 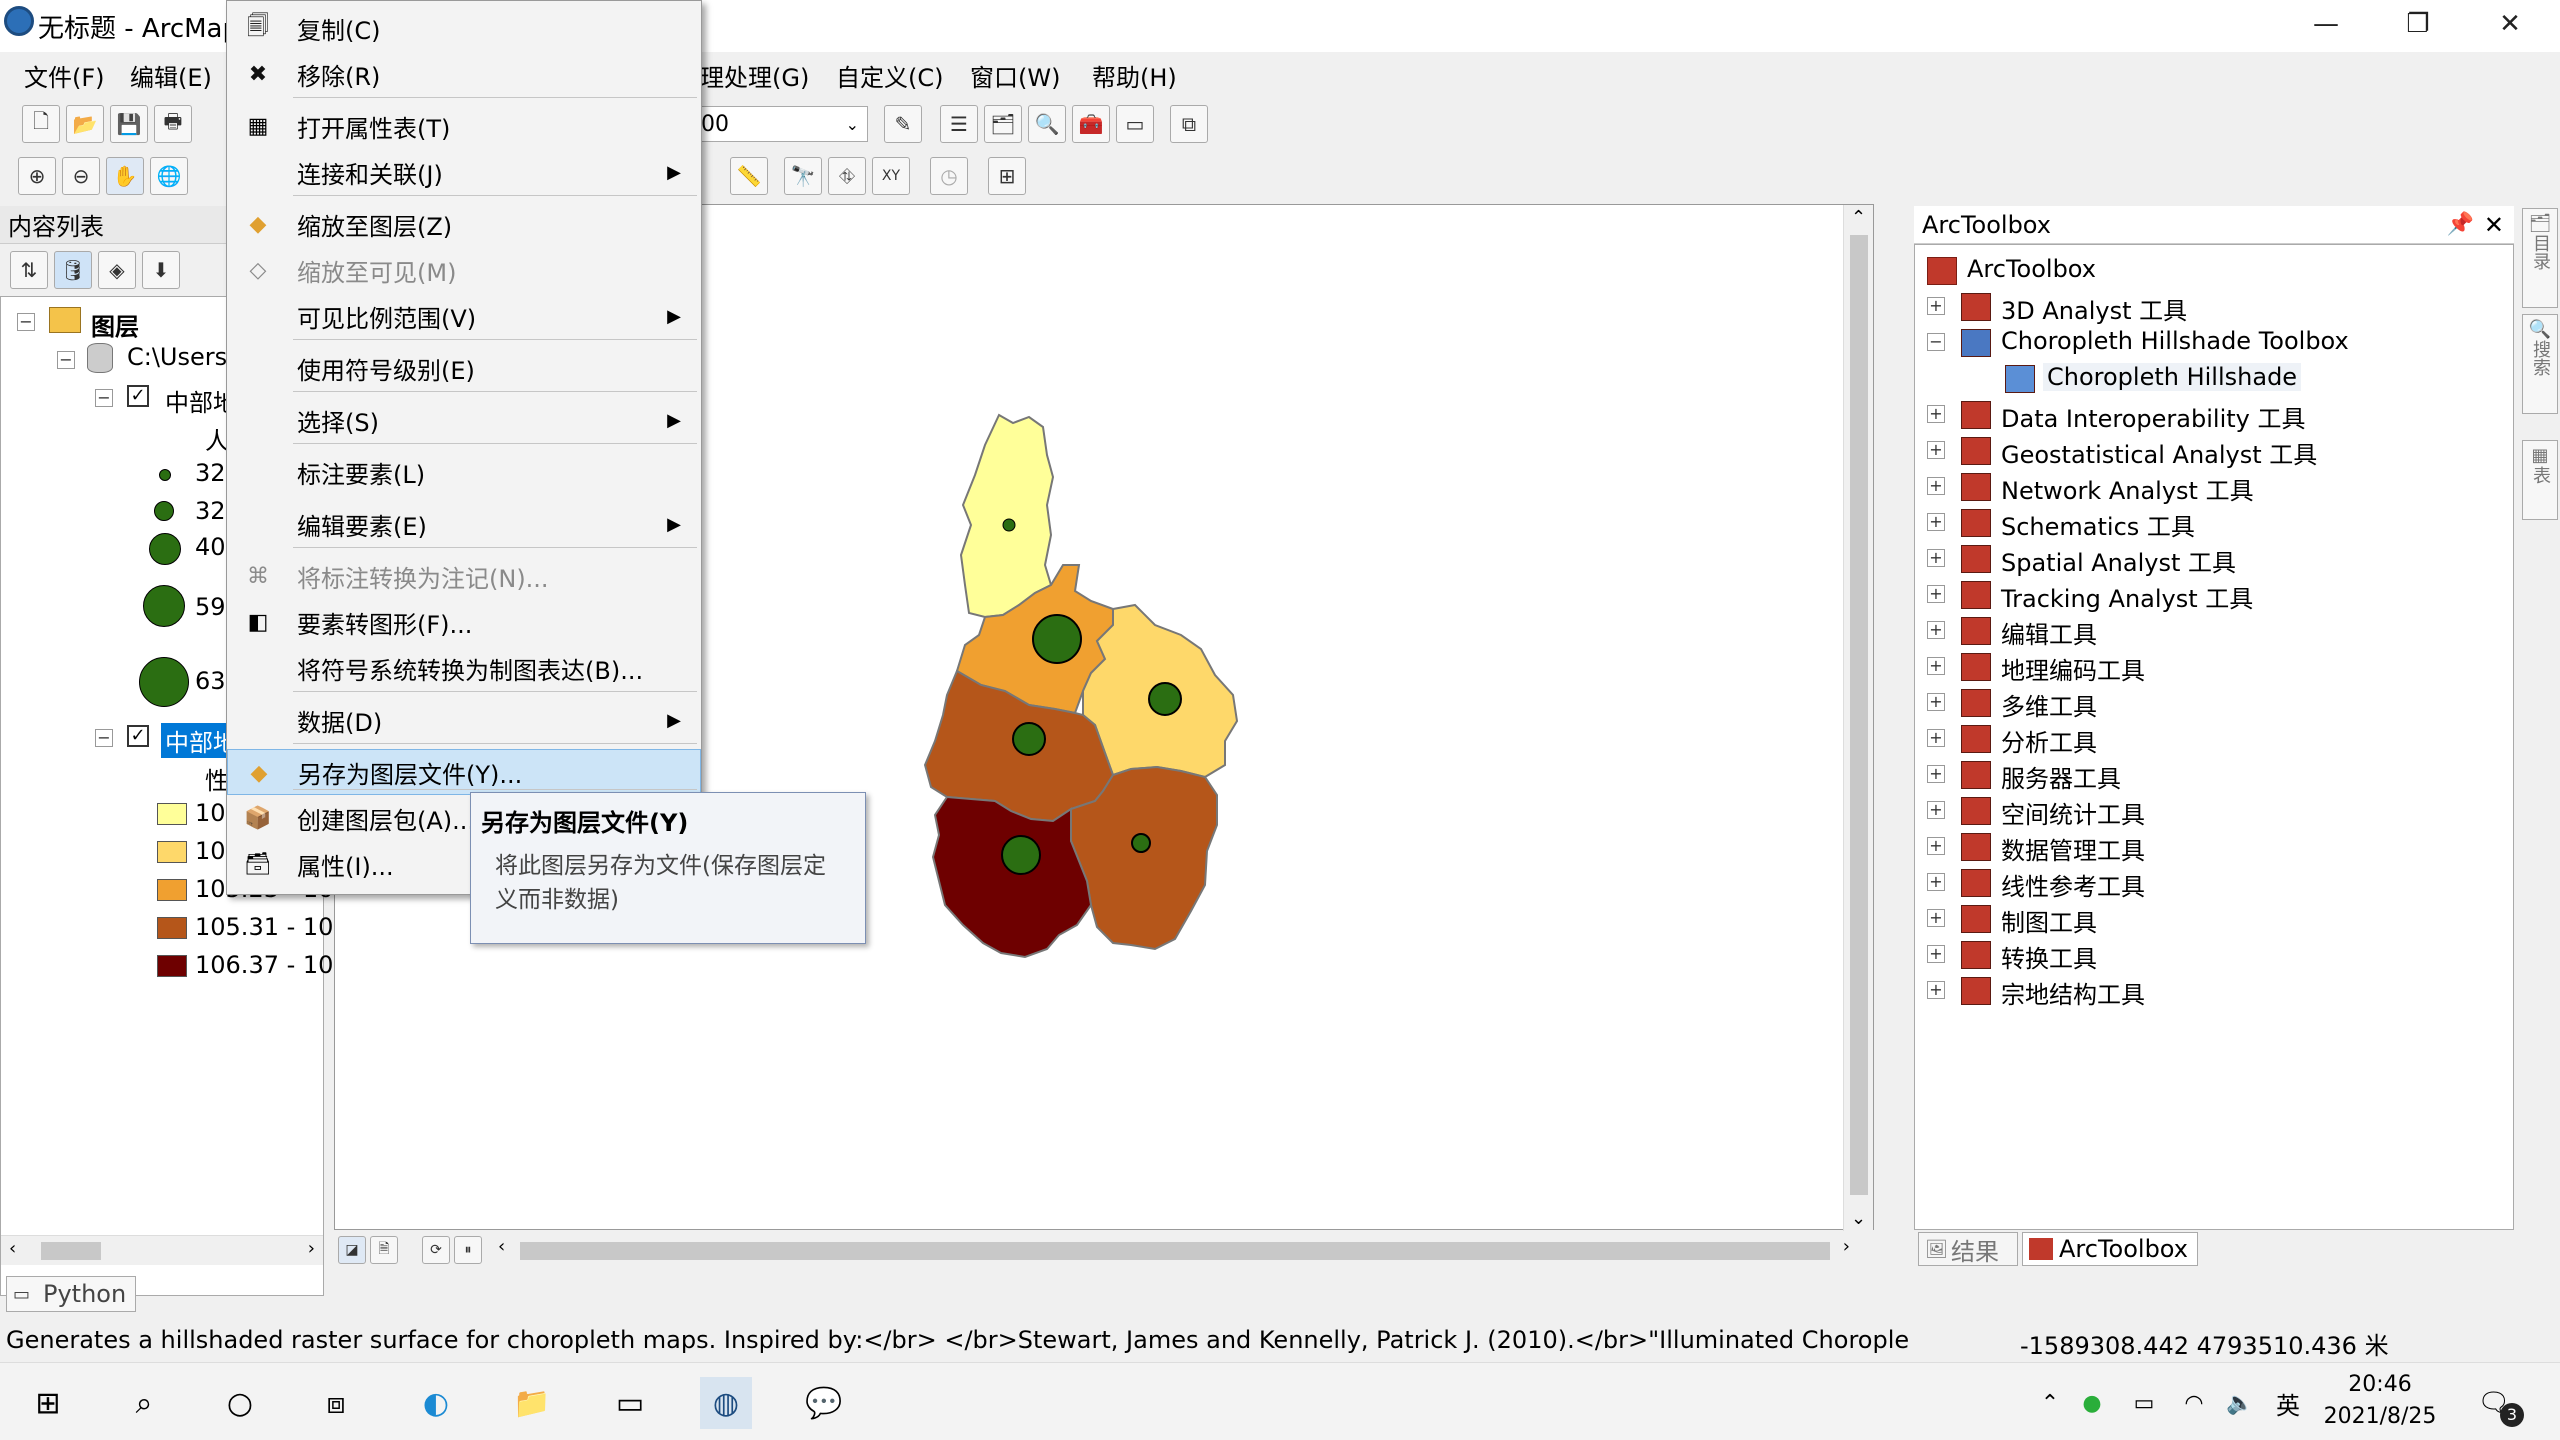 What do you see at coordinates (2049, 956) in the screenshot?
I see `toolbox-item: 转换工具` at bounding box center [2049, 956].